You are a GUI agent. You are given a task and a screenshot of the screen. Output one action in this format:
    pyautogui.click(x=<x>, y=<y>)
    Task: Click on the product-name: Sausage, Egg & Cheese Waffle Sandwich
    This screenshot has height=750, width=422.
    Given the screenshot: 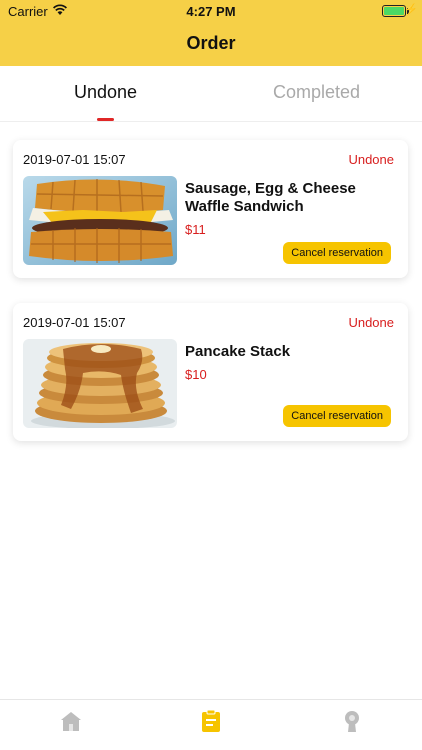 What is the action you would take?
    pyautogui.click(x=270, y=197)
    